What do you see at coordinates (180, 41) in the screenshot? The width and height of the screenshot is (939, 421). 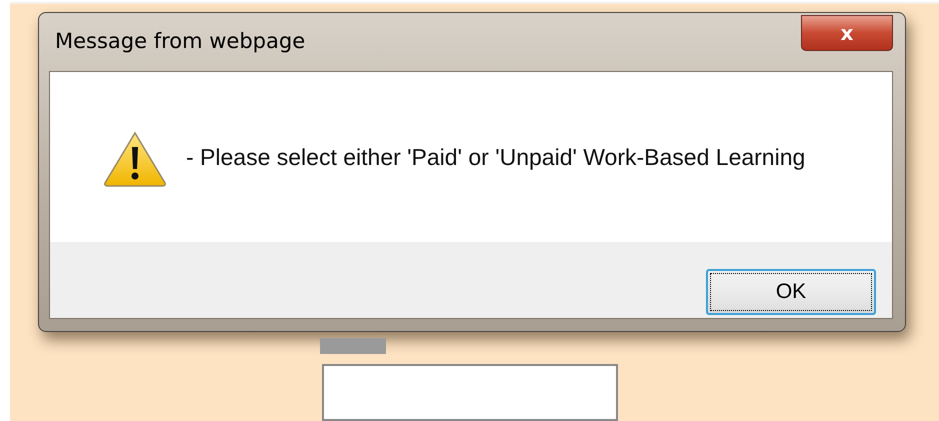 I see `window-title: Message from webpage` at bounding box center [180, 41].